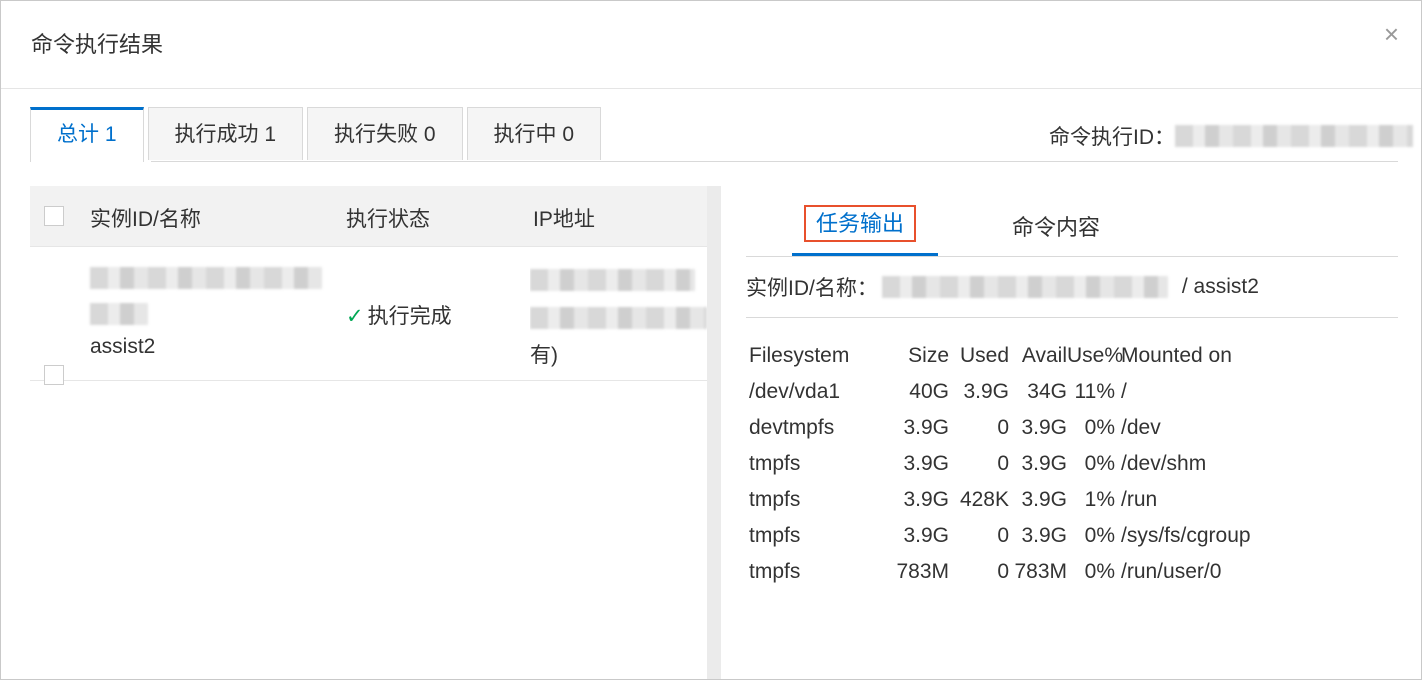 This screenshot has height=680, width=1422. What do you see at coordinates (225, 133) in the screenshot?
I see `tab-success: 执行成功 1` at bounding box center [225, 133].